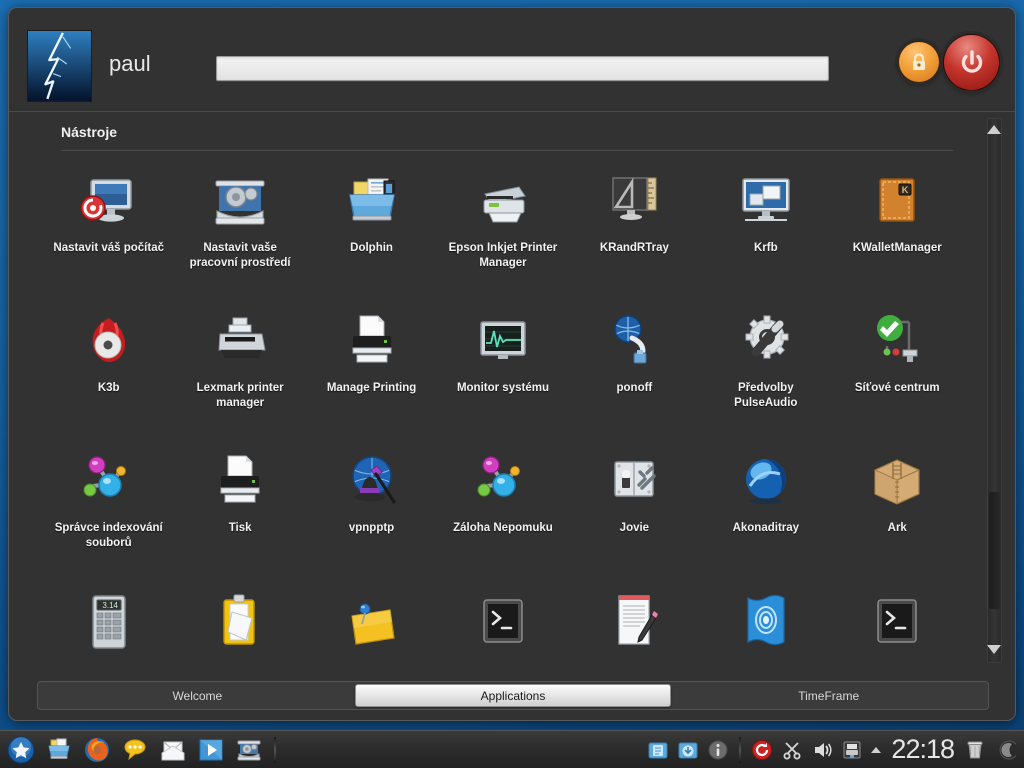 This screenshot has width=1024, height=768. I want to click on tab-applications: Applications, so click(513, 695).